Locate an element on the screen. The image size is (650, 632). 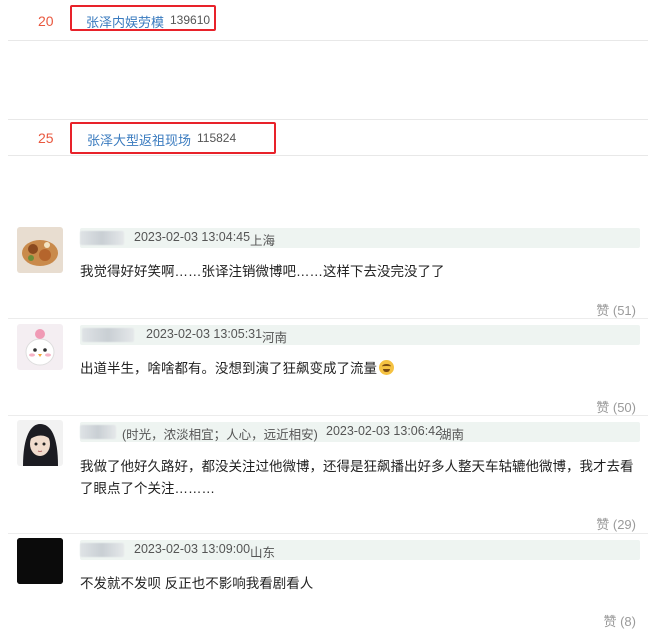
like-button: 赞 (29) is located at coordinates (616, 523).